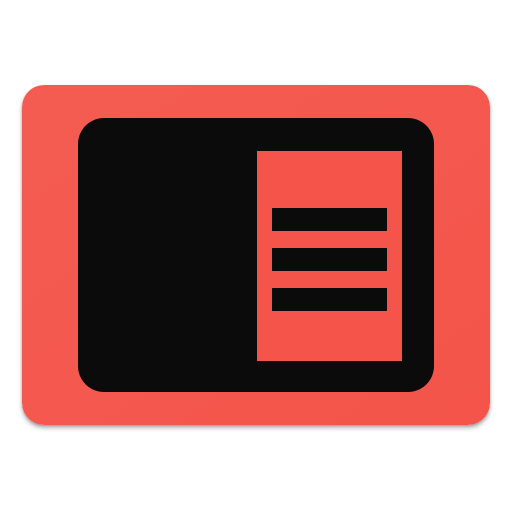 The width and height of the screenshot is (512, 512). I want to click on menu-lines-icon, so click(329, 259).